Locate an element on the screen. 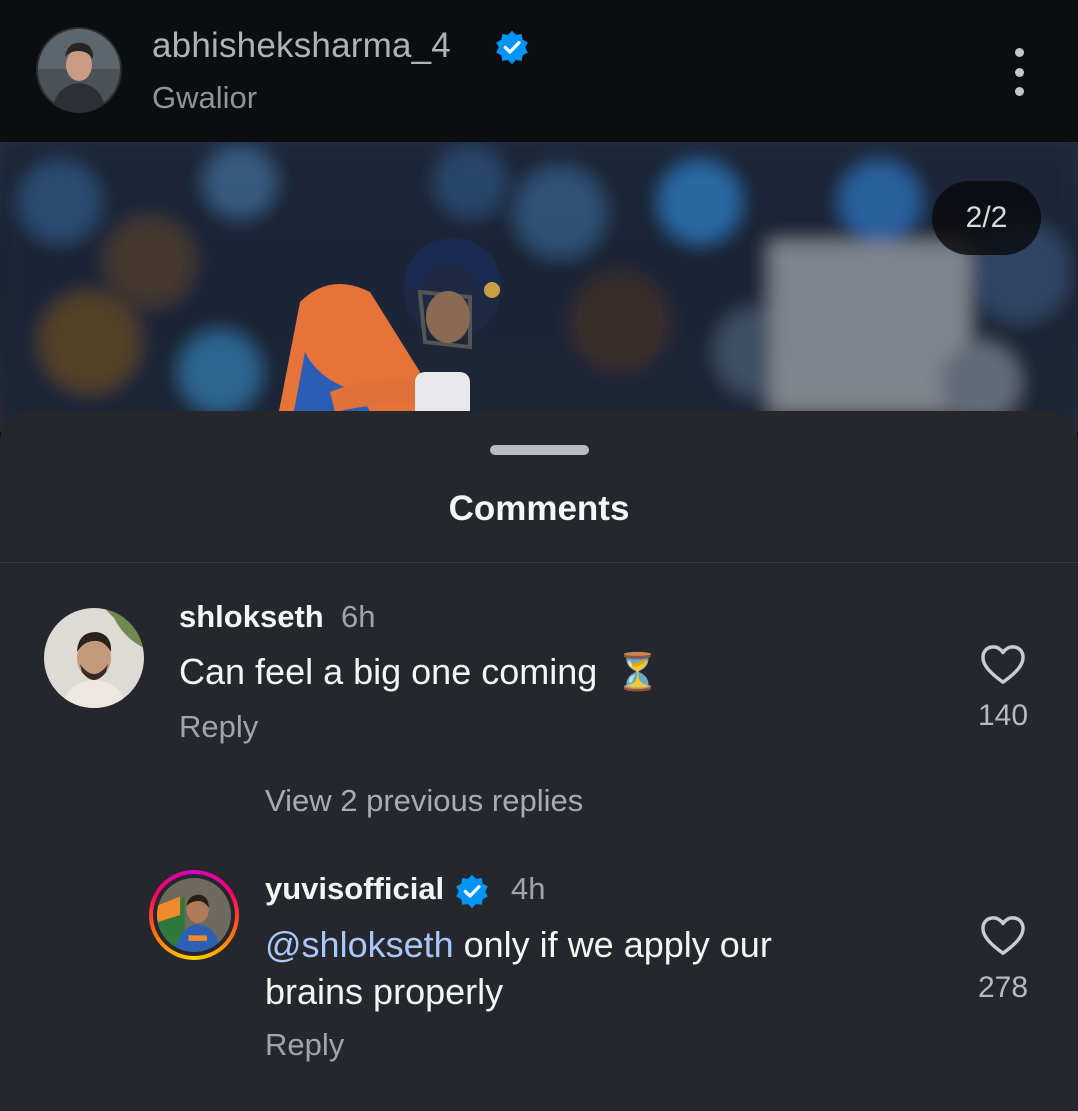 The width and height of the screenshot is (1078, 1111). image-counter: 2/2 is located at coordinates (986, 218).